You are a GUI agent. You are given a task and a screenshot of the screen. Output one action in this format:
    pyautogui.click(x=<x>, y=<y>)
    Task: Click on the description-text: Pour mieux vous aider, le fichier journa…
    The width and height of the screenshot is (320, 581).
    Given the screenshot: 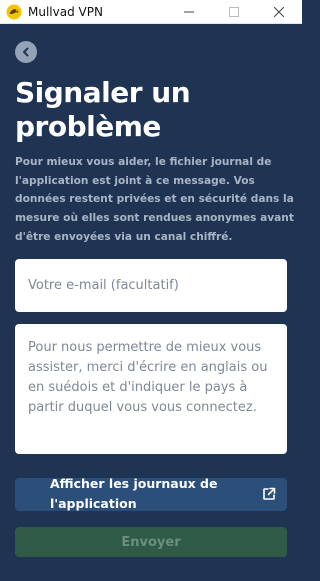 What is the action you would take?
    pyautogui.click(x=154, y=199)
    